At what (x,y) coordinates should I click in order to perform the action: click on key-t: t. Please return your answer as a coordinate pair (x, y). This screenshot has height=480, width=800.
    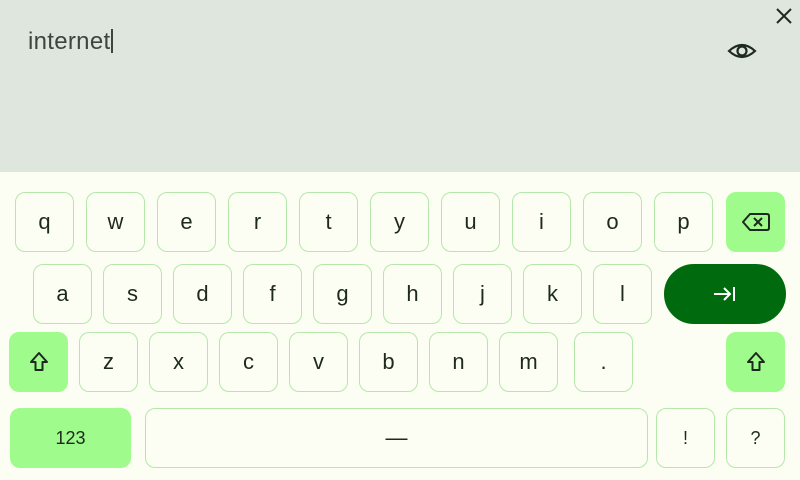
    Looking at the image, I should click on (328, 222).